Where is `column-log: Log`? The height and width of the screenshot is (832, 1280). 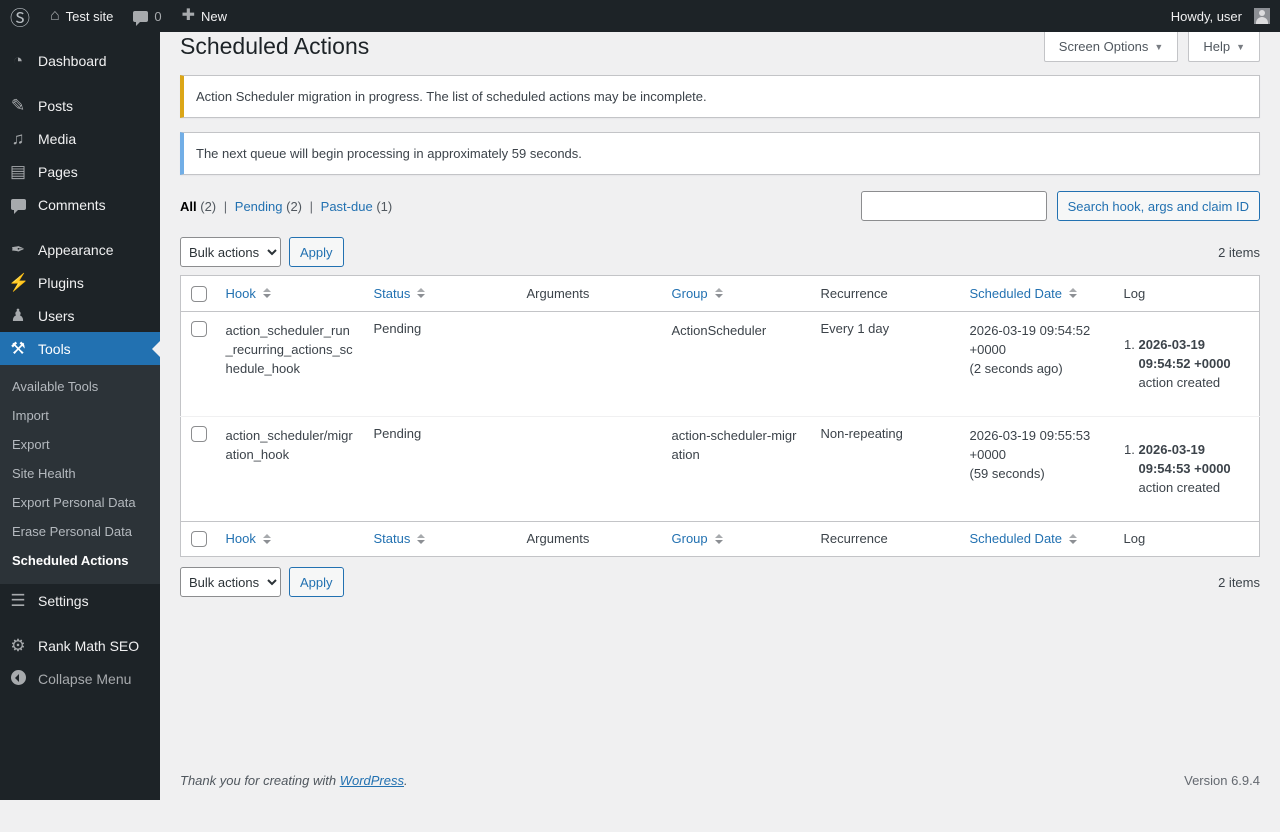 column-log: Log is located at coordinates (1135, 538).